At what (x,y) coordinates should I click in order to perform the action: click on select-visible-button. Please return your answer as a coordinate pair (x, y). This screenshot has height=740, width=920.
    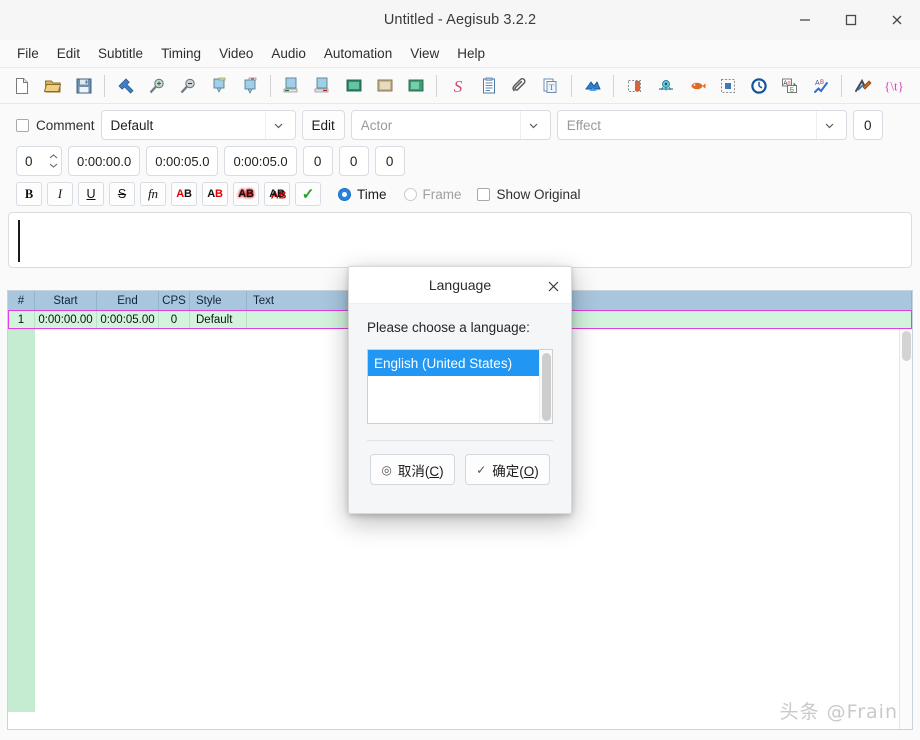
    Looking at the image, I should click on (665, 86).